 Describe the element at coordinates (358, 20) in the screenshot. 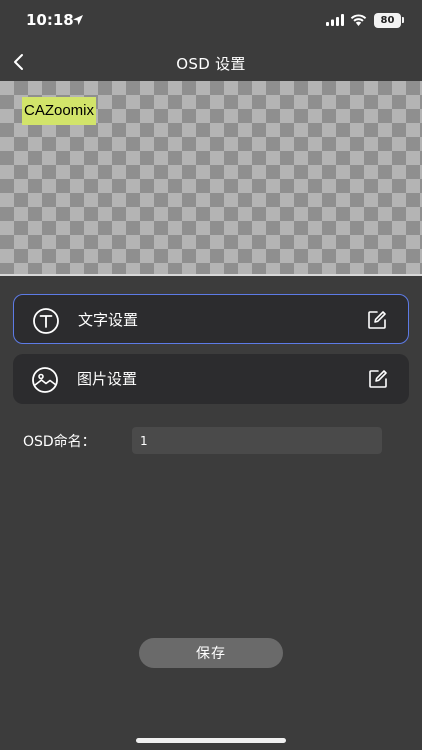

I see `wifi-icon` at that location.